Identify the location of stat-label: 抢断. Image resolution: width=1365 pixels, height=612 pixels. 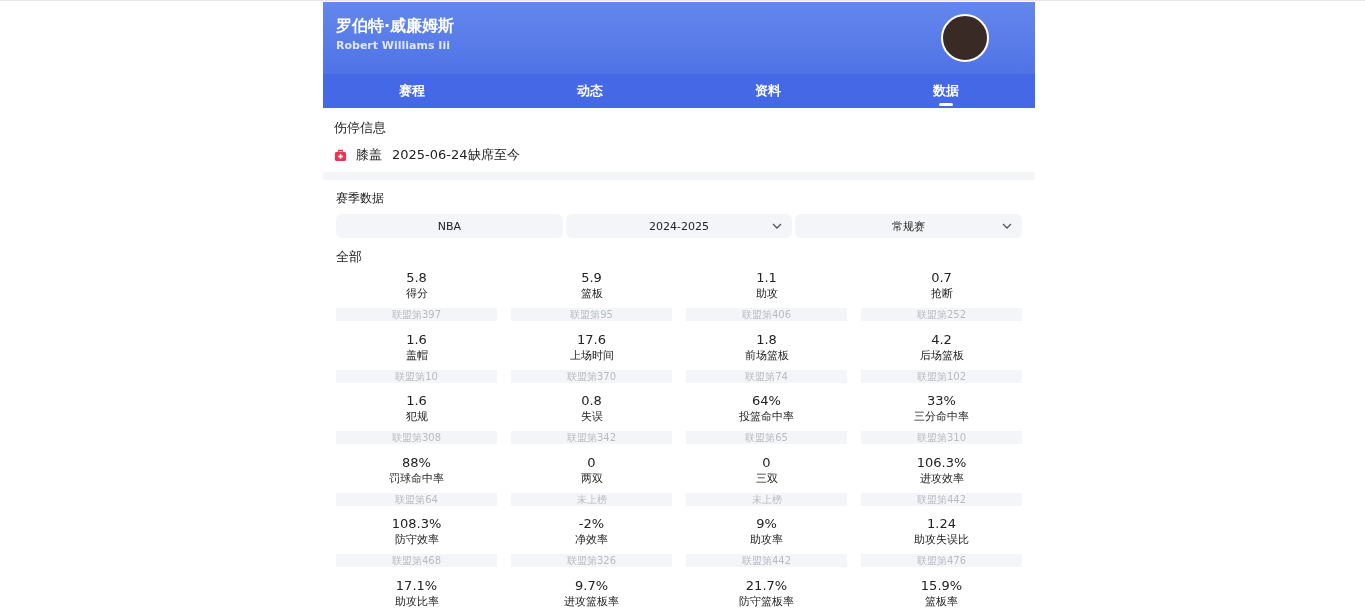
(941, 294).